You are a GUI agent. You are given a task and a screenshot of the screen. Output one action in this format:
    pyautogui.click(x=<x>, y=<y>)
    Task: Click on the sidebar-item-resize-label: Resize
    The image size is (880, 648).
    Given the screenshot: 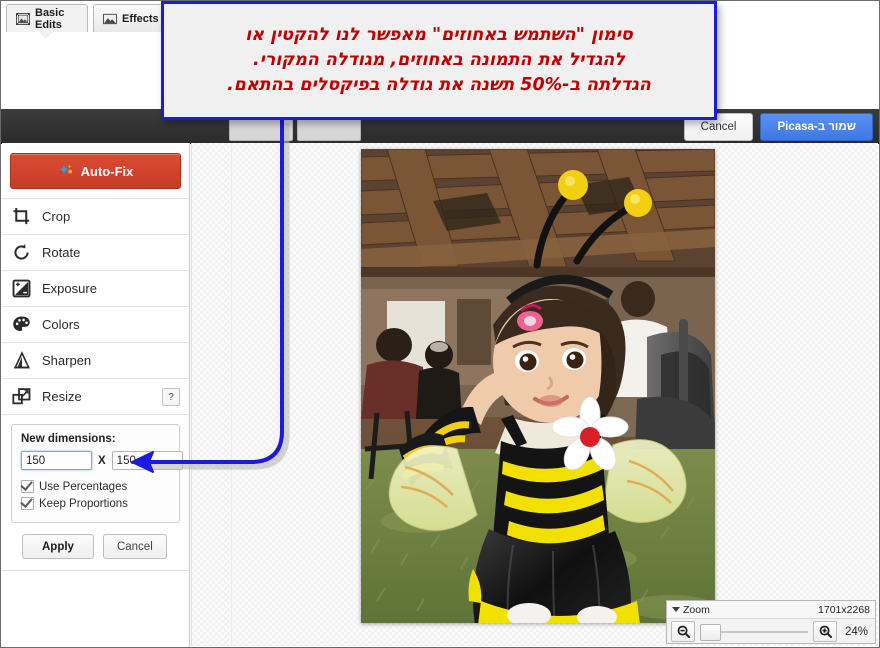 What is the action you would take?
    pyautogui.click(x=62, y=396)
    